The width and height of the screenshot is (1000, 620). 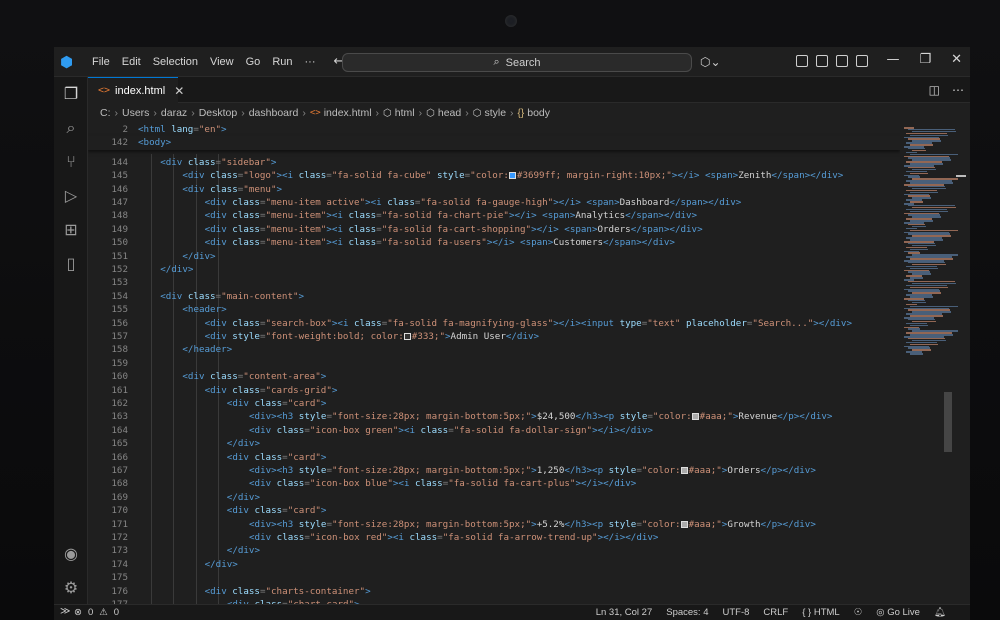 I want to click on menu-view: View, so click(x=222, y=62).